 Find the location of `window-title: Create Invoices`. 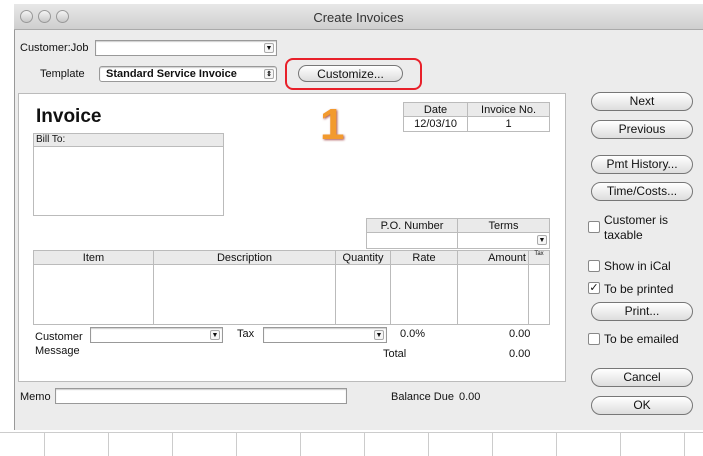

window-title: Create Invoices is located at coordinates (358, 17).